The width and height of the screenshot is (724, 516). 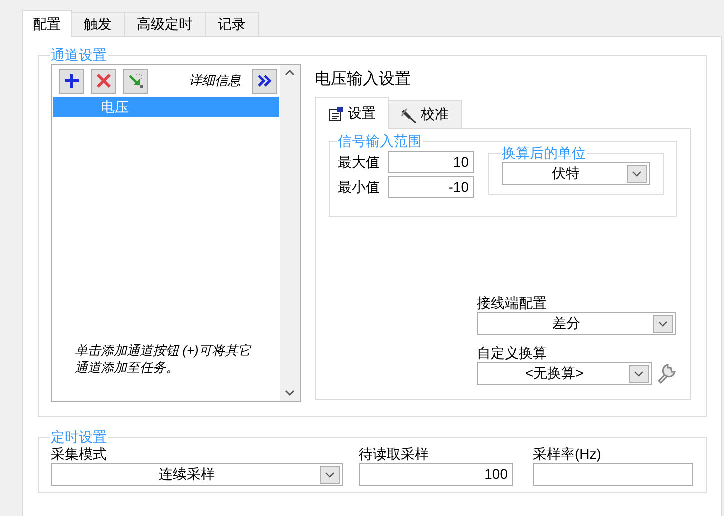 I want to click on scroll-up-icon, so click(x=290, y=73).